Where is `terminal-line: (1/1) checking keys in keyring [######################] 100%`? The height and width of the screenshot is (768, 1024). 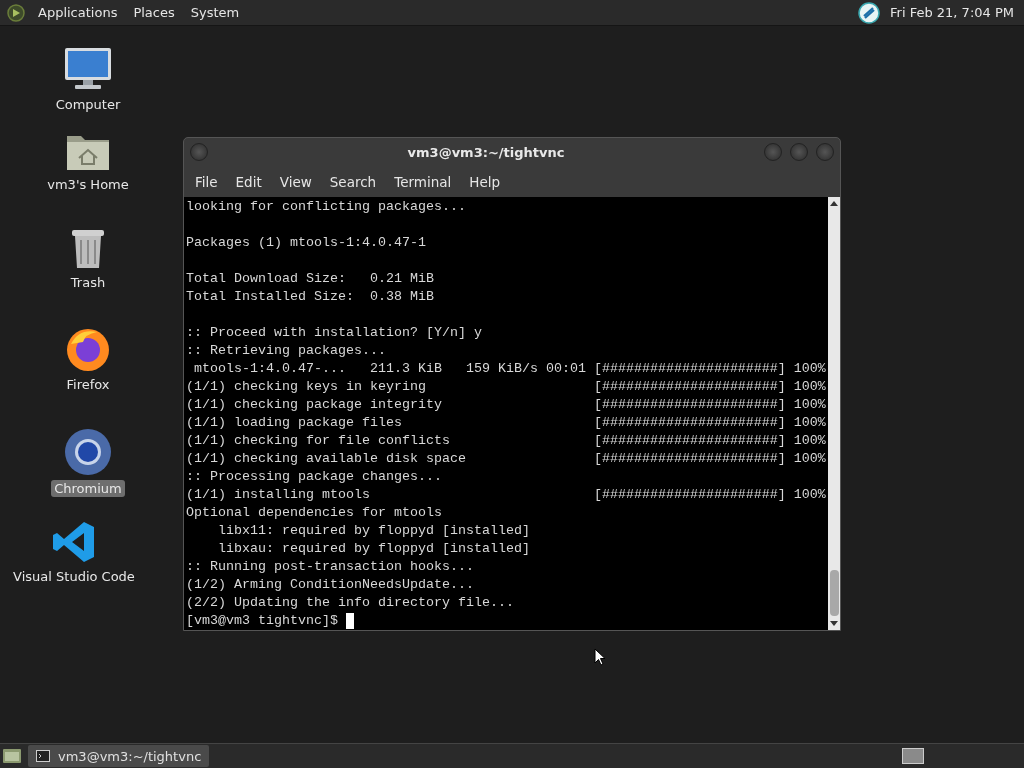
terminal-line: (1/1) checking keys in keyring [######################] 100% is located at coordinates (506, 387).